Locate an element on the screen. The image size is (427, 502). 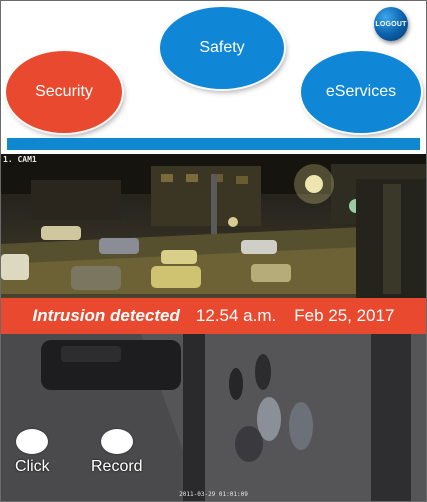
record-label: Record is located at coordinates (117, 466).